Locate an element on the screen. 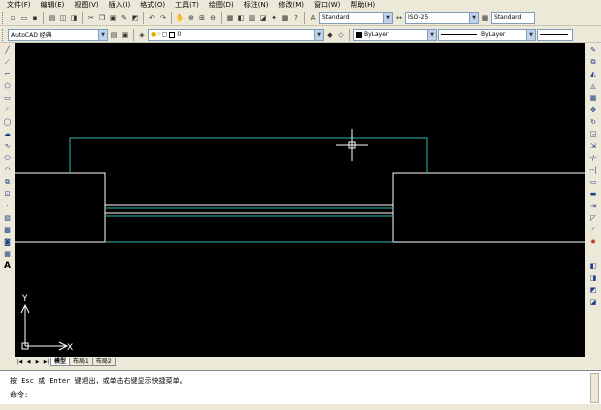  markup-icon: ✦ is located at coordinates (274, 18).